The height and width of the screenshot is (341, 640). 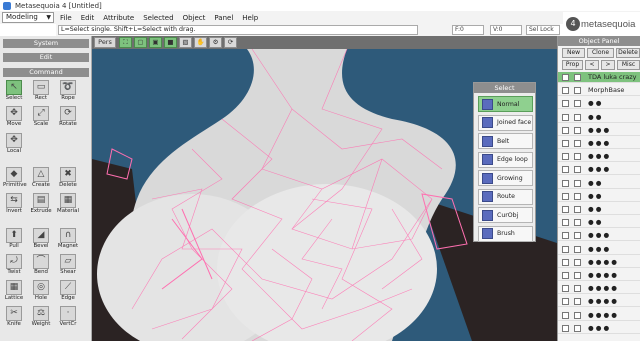 I want to click on tool-pull: ⬆ Pull, so click(x=14, y=240).